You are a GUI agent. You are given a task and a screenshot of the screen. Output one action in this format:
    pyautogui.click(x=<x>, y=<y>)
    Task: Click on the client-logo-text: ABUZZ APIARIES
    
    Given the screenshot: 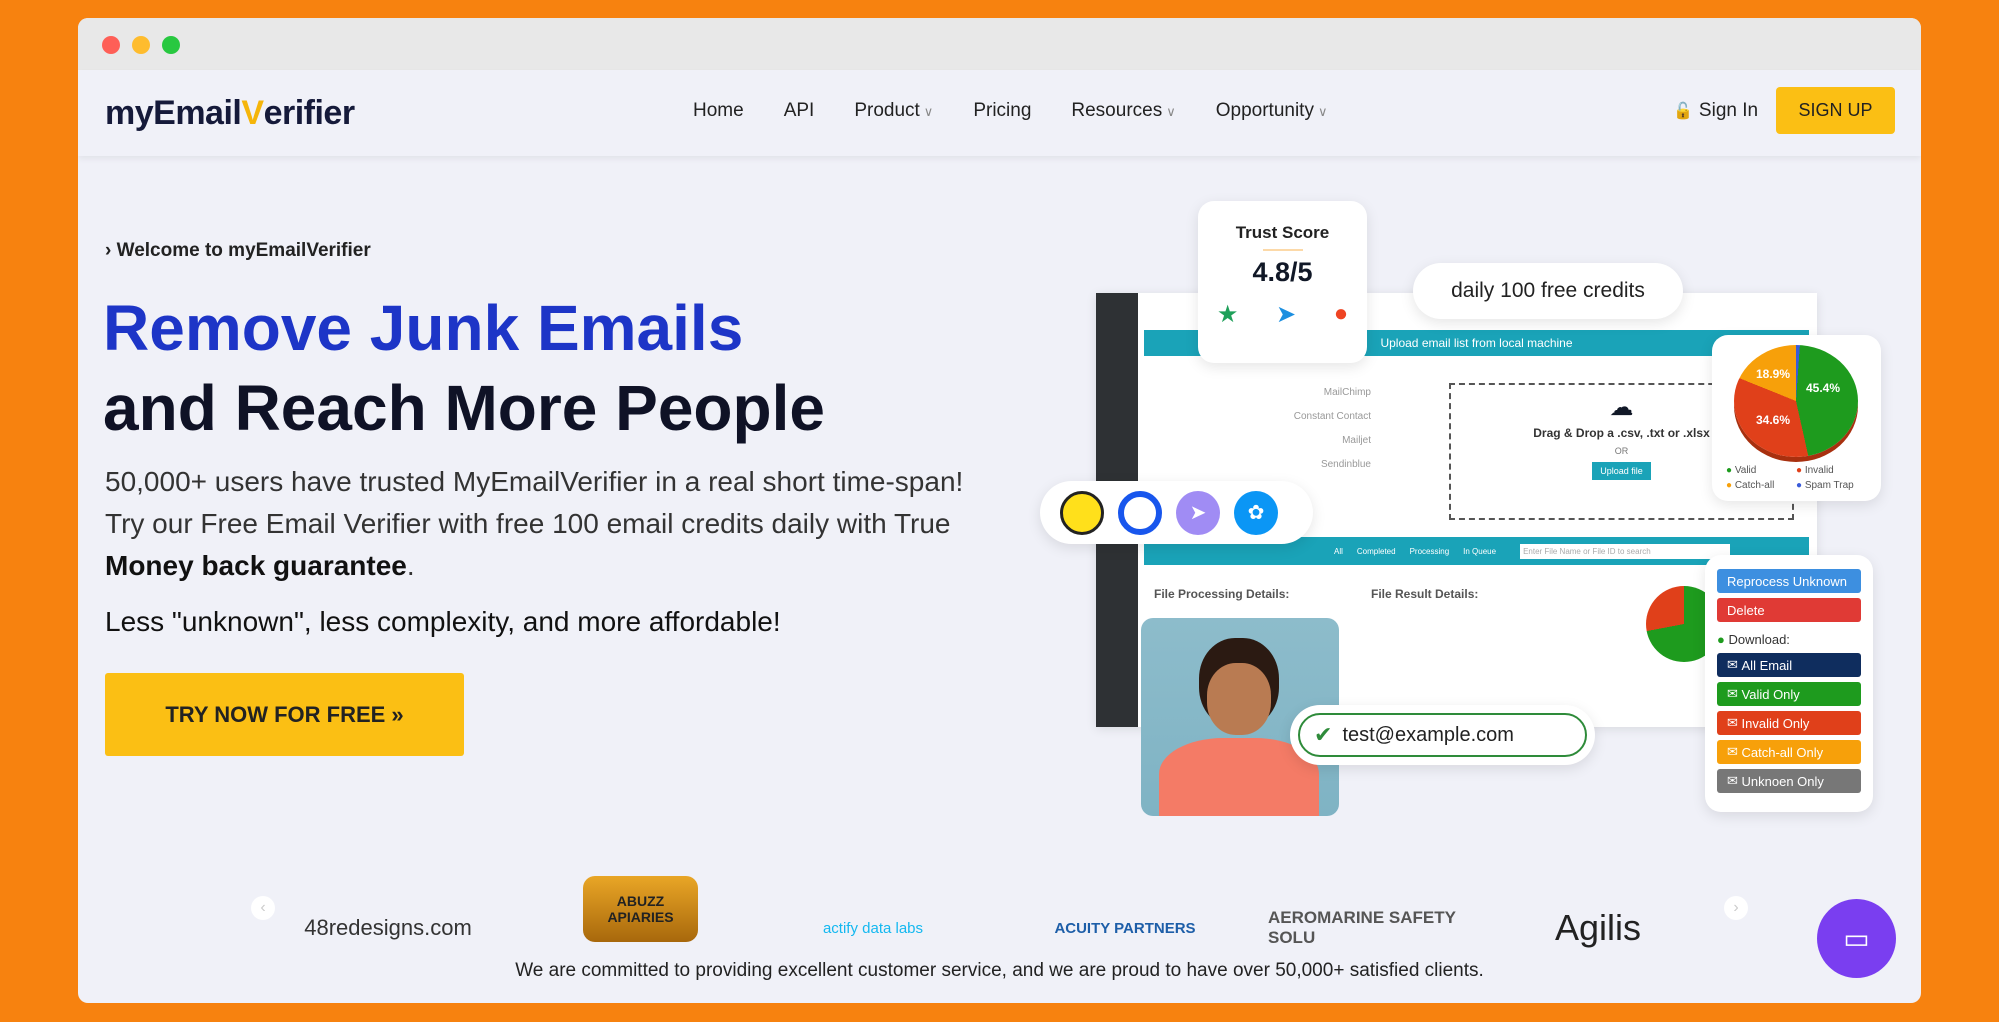 What is the action you would take?
    pyautogui.click(x=640, y=909)
    